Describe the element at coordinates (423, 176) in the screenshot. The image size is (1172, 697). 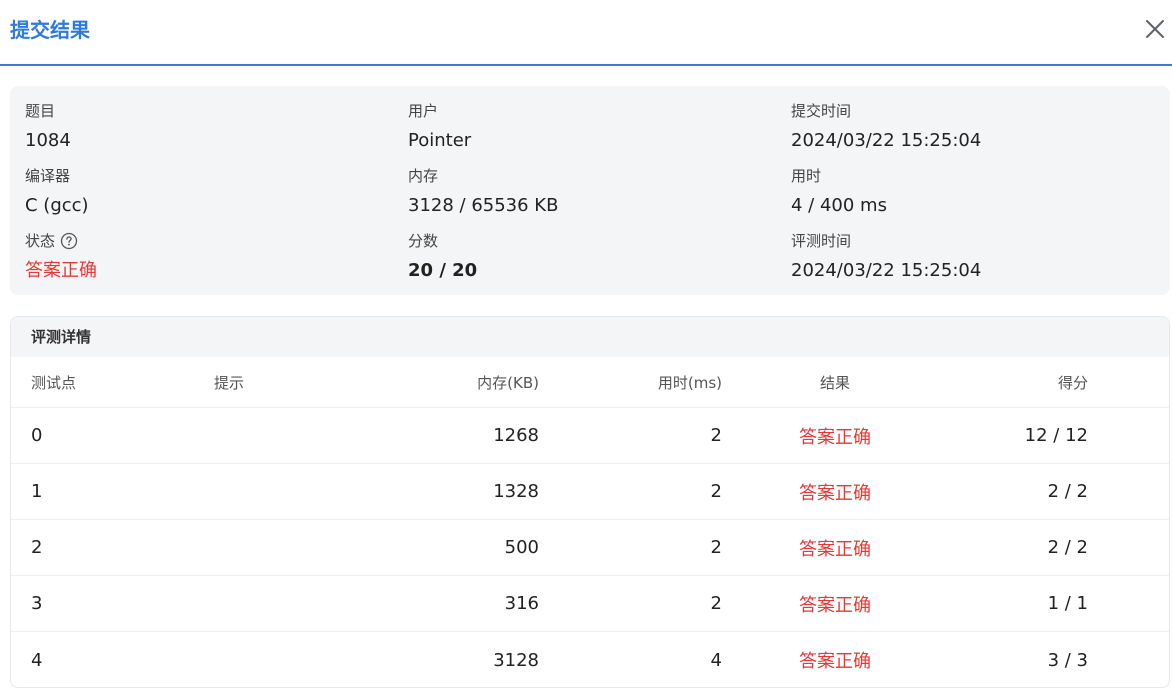
I see `memory-label: 内存` at that location.